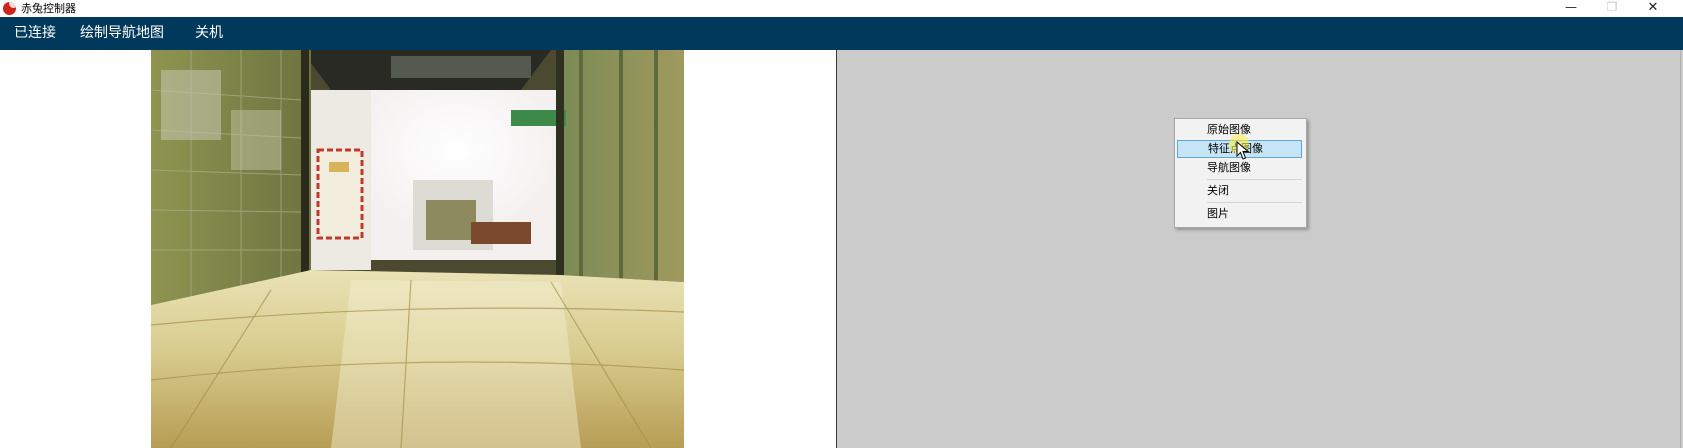 Image resolution: width=1683 pixels, height=448 pixels. Describe the element at coordinates (1612, 8) in the screenshot. I see `maximize-button: ❐` at that location.